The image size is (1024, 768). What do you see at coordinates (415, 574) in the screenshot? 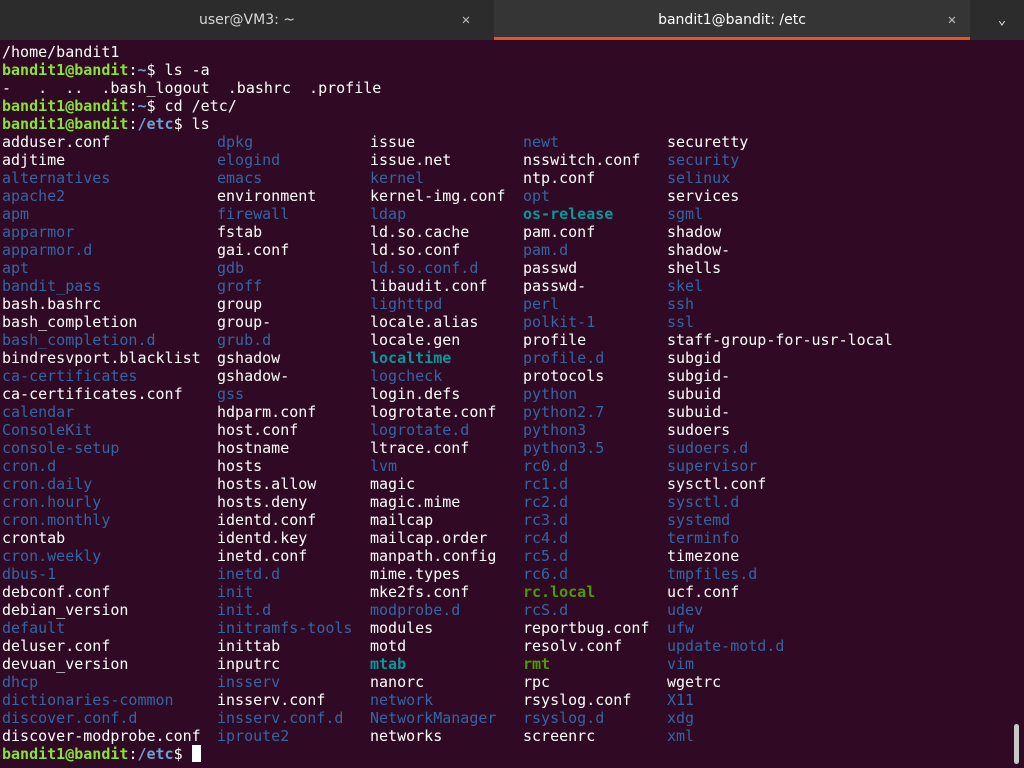
I see `ls-entry-file: mime.types` at bounding box center [415, 574].